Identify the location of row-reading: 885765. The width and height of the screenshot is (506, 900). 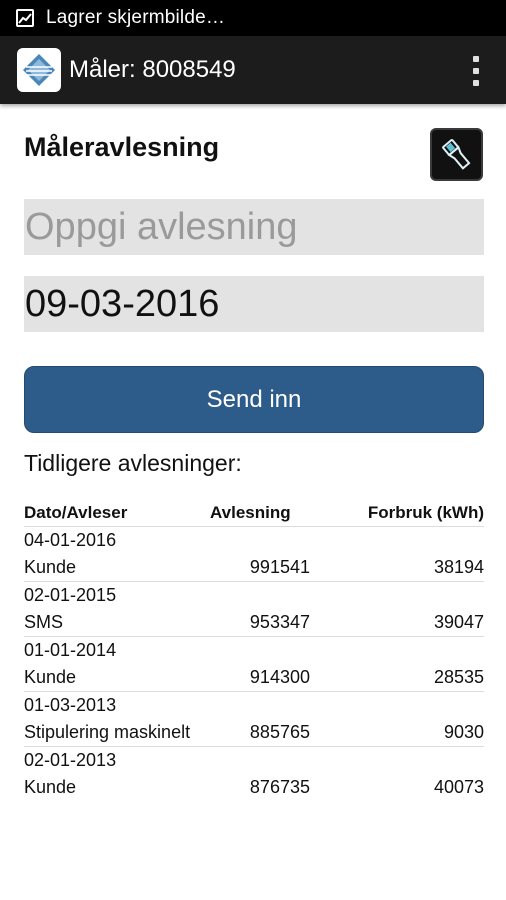
(279, 732).